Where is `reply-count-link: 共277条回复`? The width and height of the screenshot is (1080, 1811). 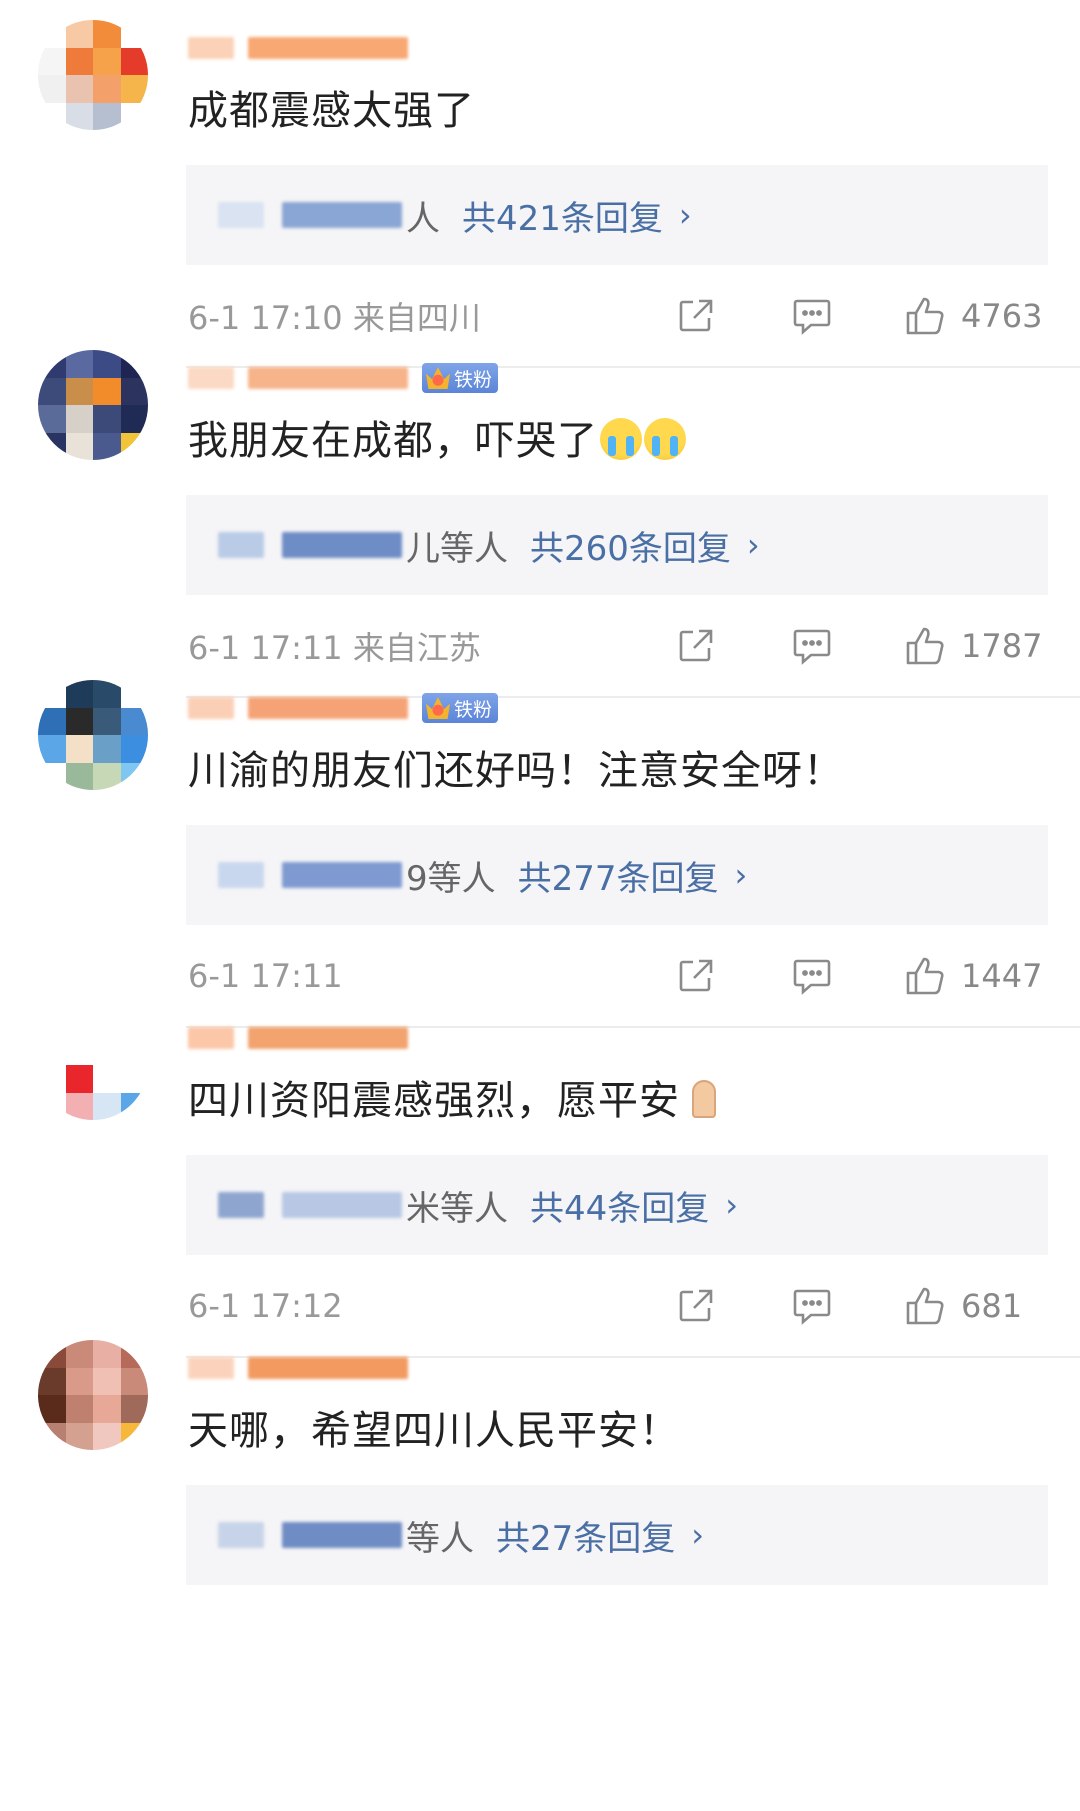 reply-count-link: 共277条回复 is located at coordinates (618, 875).